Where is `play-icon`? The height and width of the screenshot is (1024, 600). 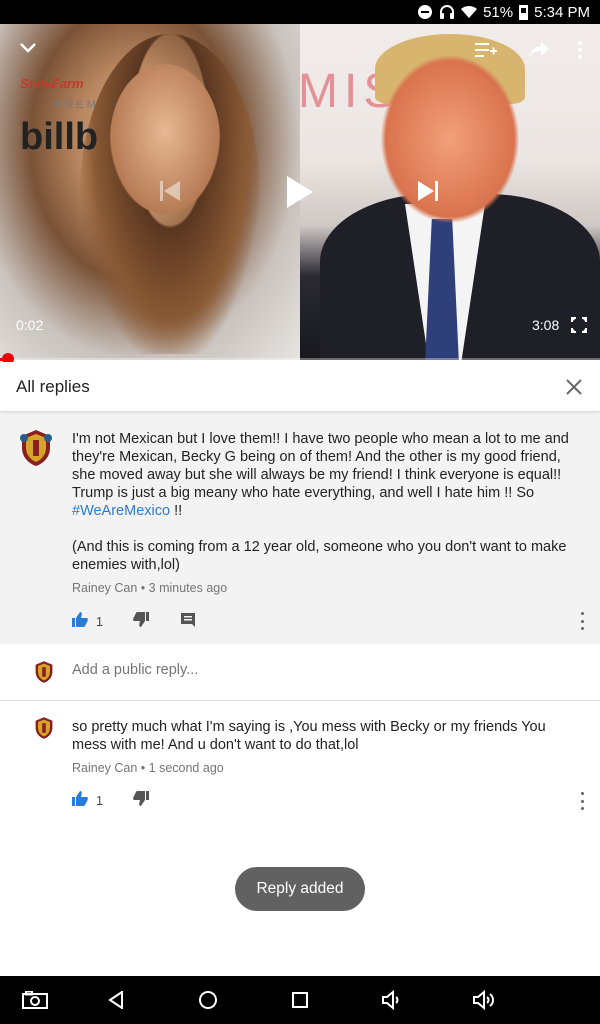 play-icon is located at coordinates (300, 192).